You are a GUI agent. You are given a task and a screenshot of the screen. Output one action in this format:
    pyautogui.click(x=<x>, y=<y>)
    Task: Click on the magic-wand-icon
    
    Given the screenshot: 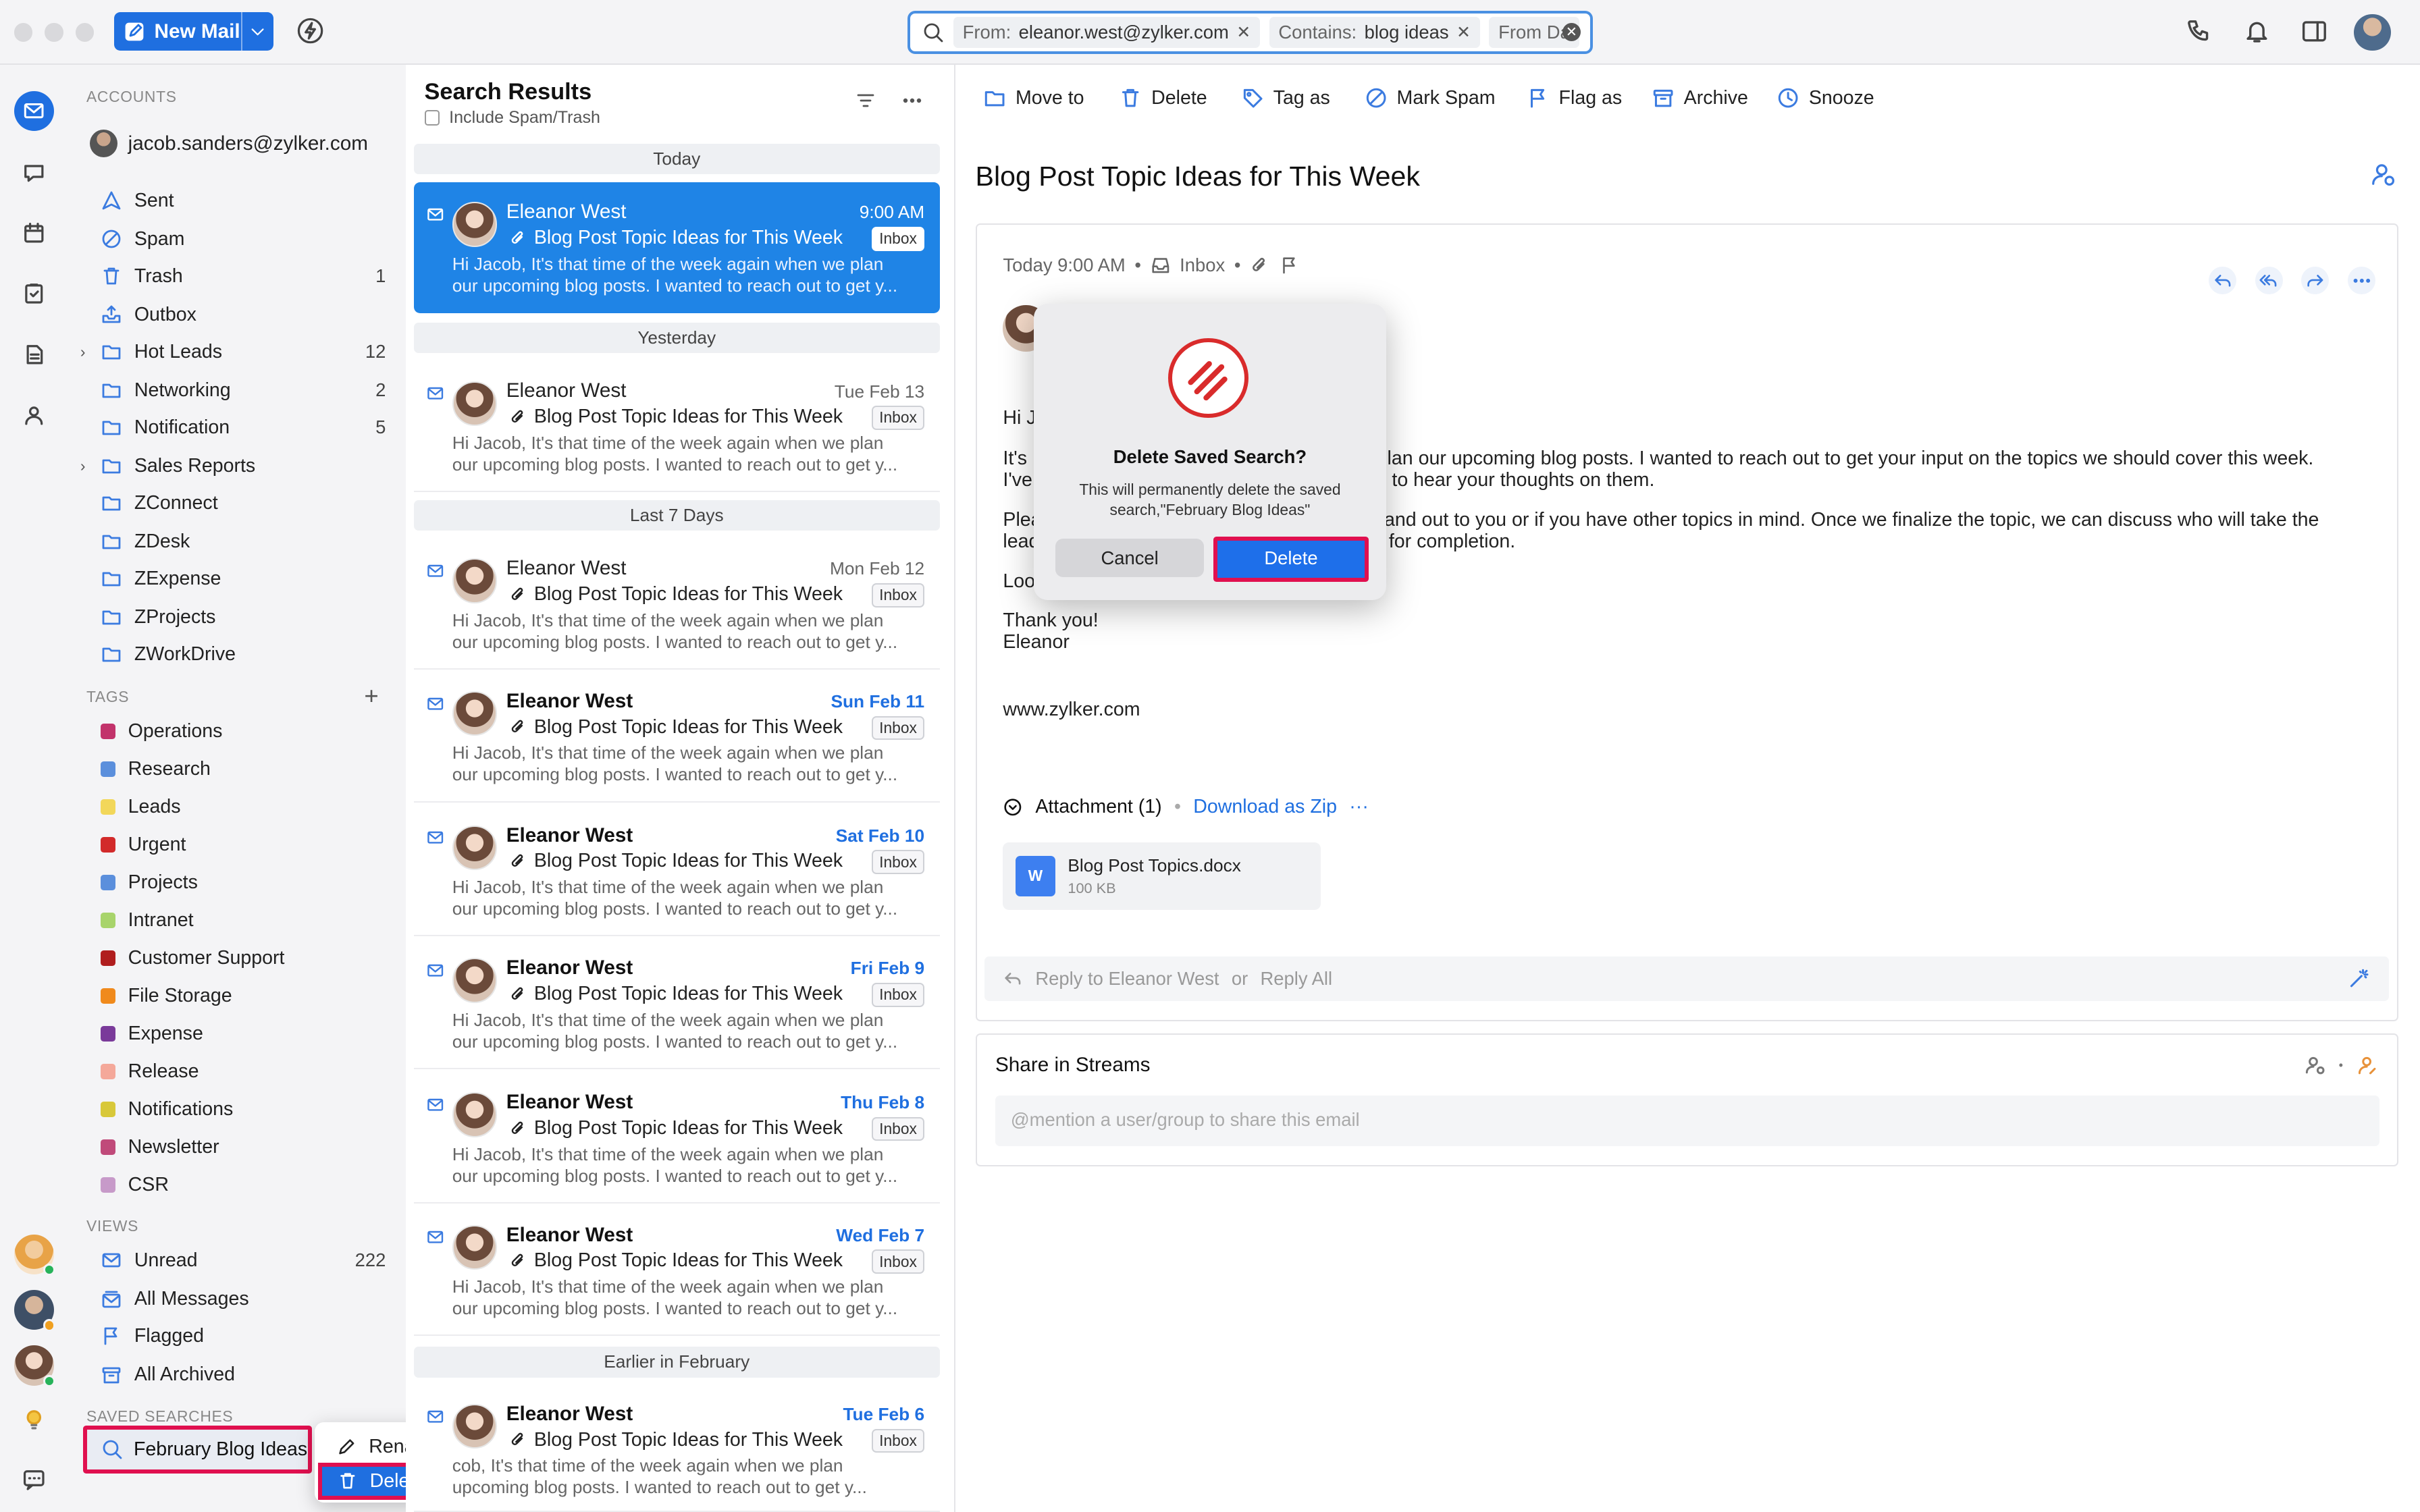 What is the action you would take?
    pyautogui.click(x=2358, y=978)
    